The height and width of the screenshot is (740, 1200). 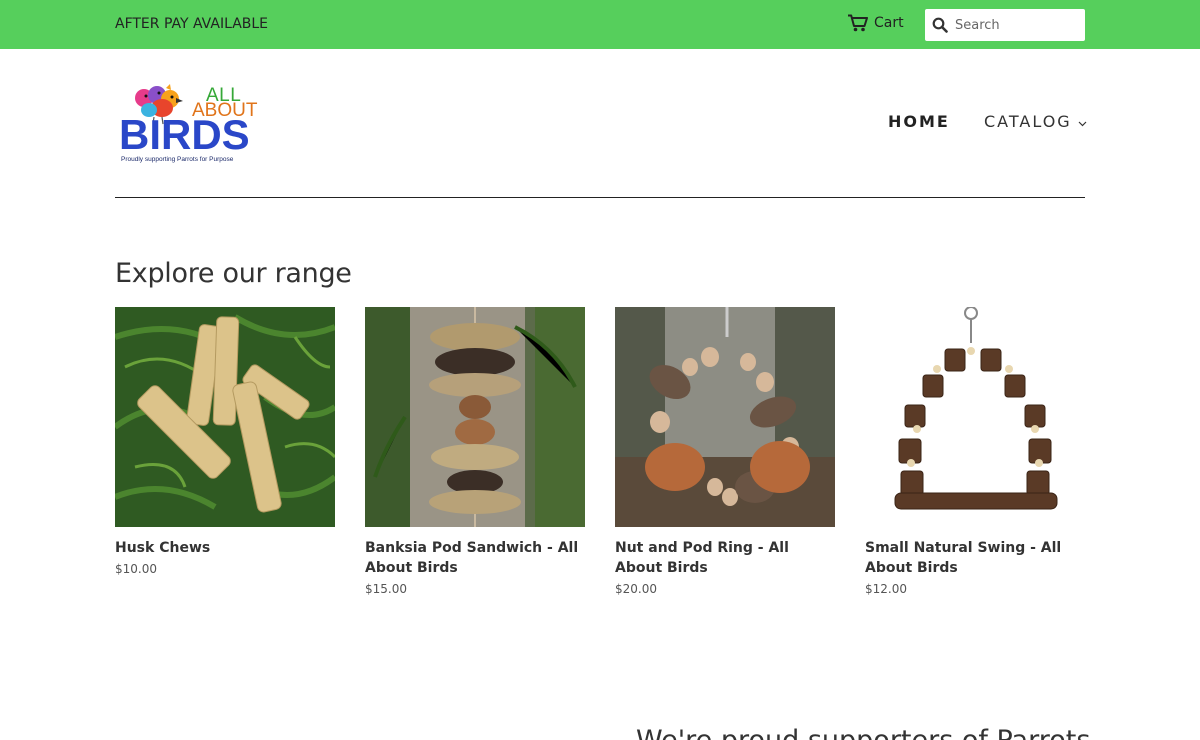 What do you see at coordinates (386, 589) in the screenshot?
I see `product-price: $15.00` at bounding box center [386, 589].